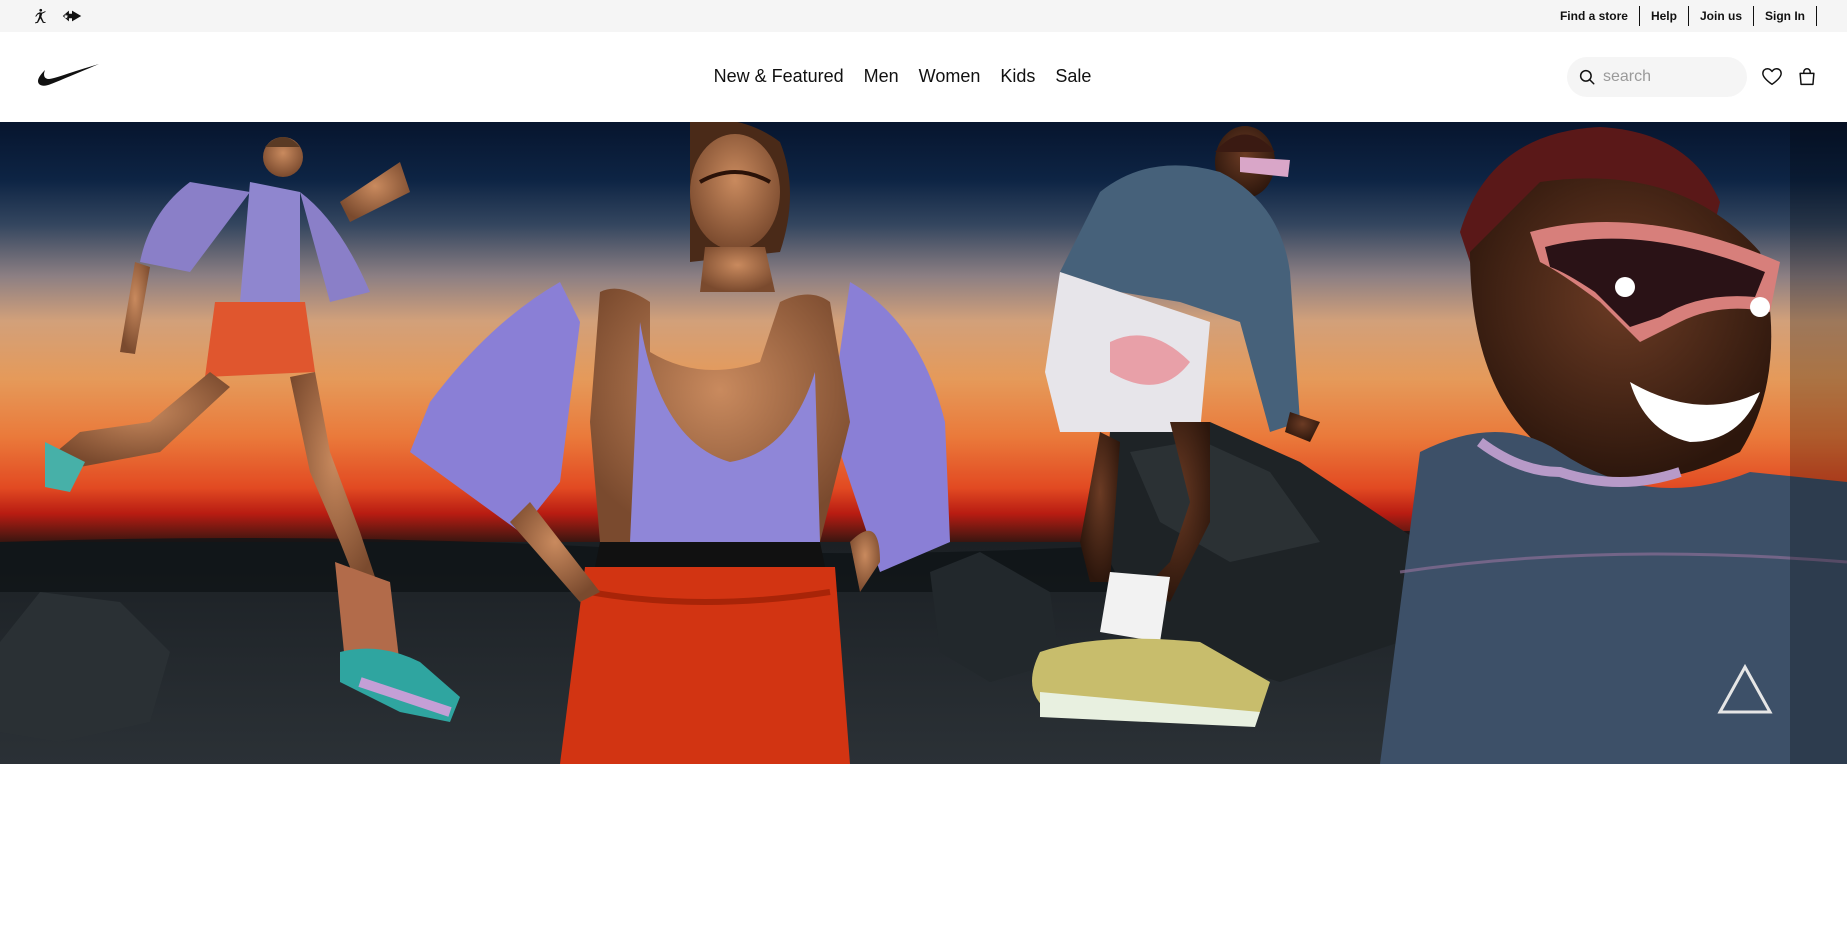 This screenshot has width=1847, height=932. What do you see at coordinates (1721, 16) in the screenshot?
I see `join-us-link: Join us` at bounding box center [1721, 16].